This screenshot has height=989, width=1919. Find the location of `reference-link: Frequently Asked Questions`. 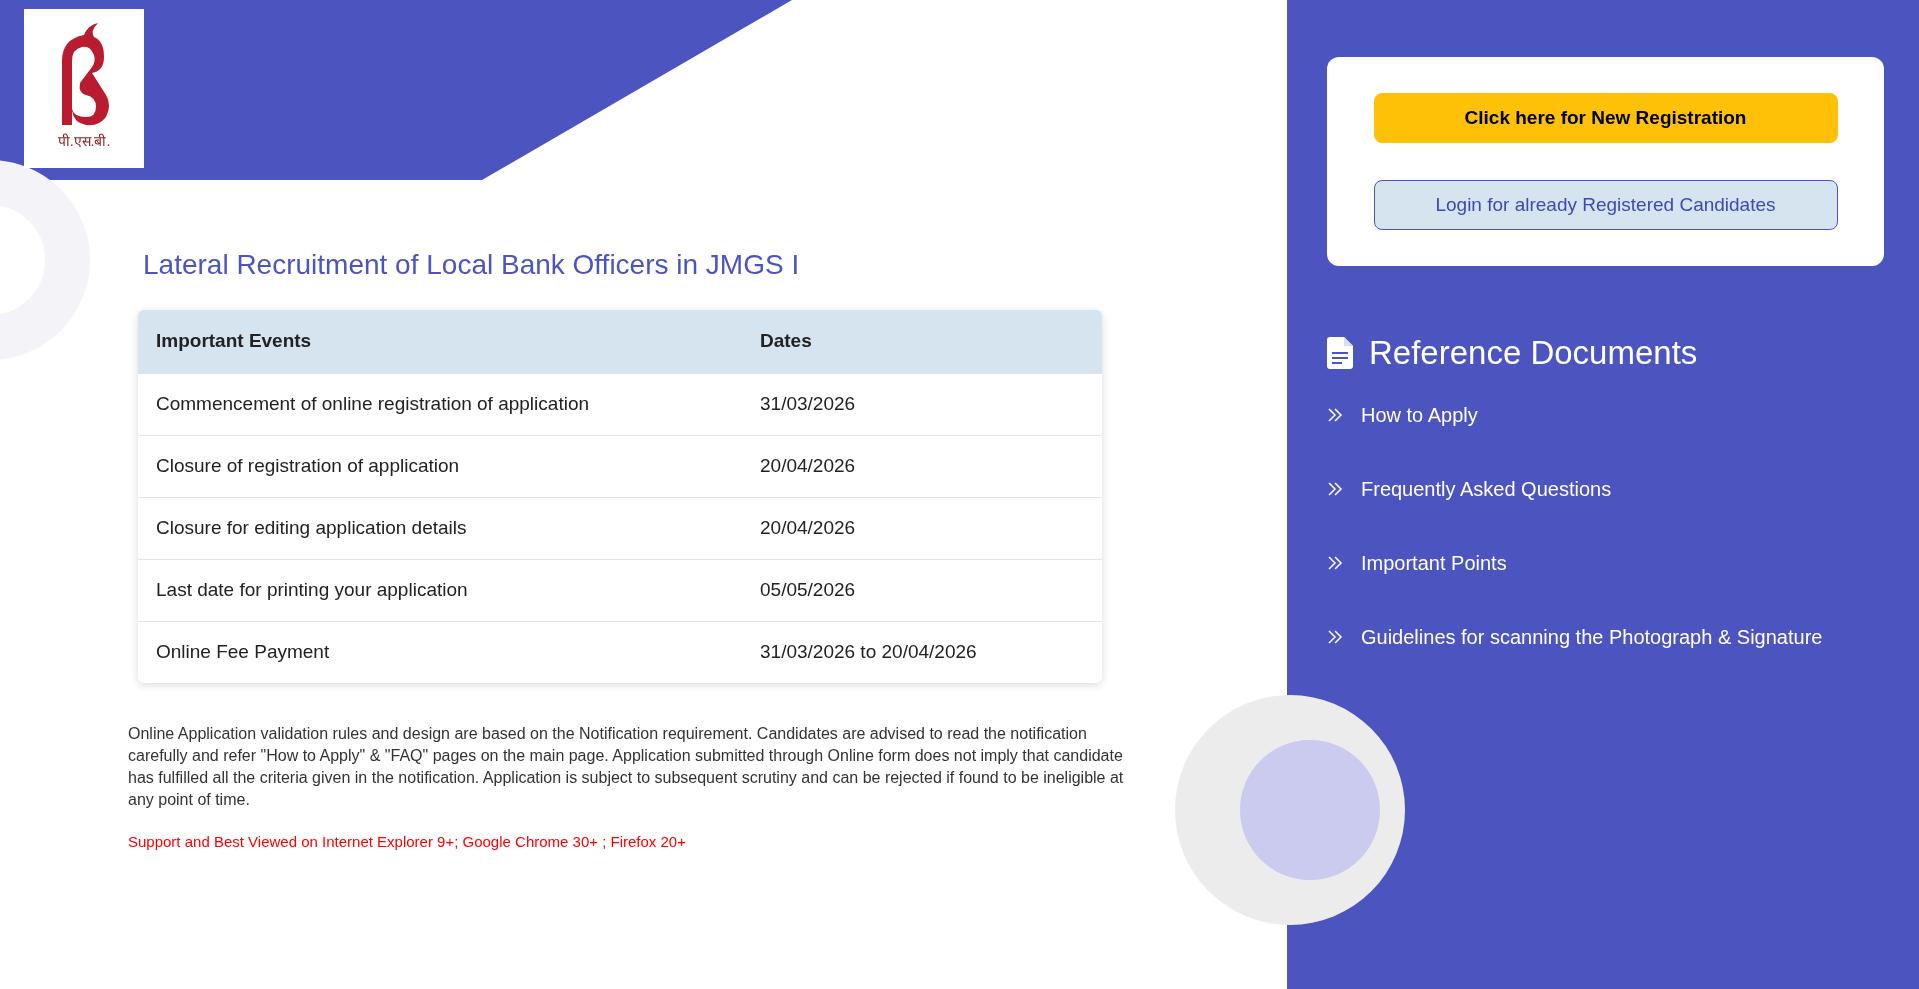

reference-link: Frequently Asked Questions is located at coordinates (1486, 488).